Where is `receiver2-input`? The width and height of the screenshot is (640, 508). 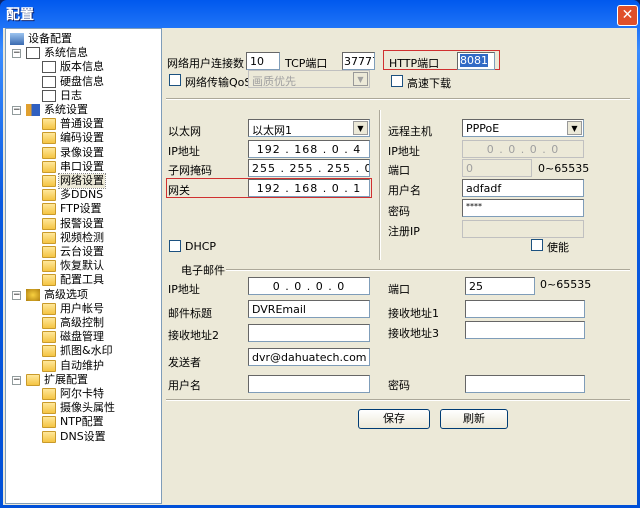
receiver2-input is located at coordinates (309, 333).